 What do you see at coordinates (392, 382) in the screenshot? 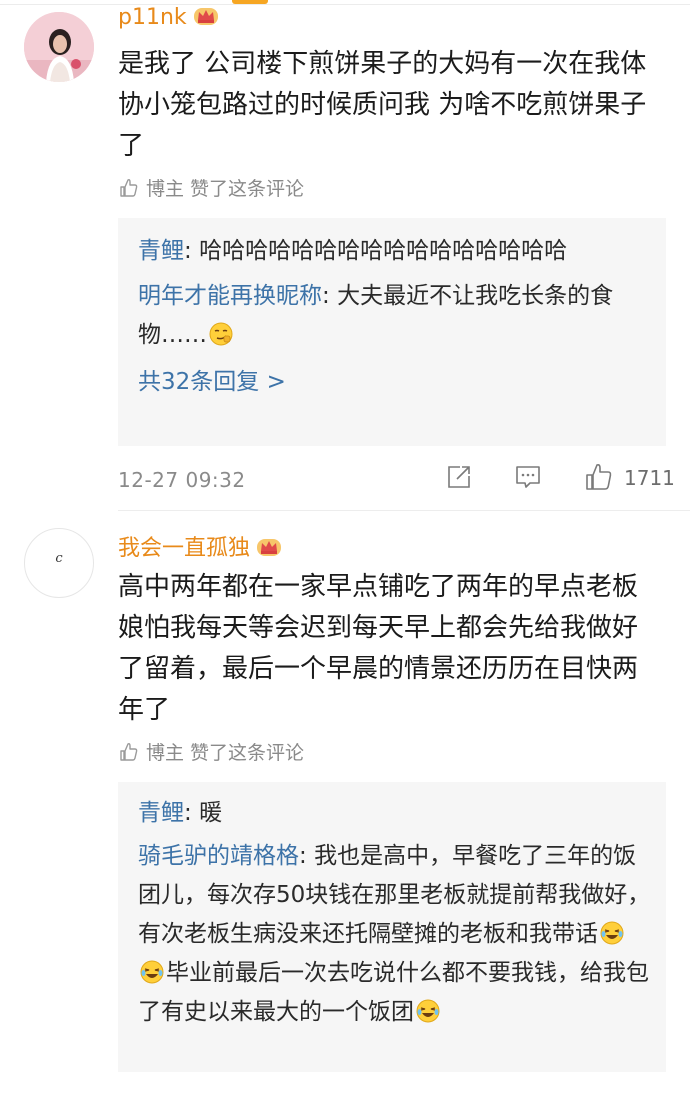
I see `more-replies-link: 共32条回复 >` at bounding box center [392, 382].